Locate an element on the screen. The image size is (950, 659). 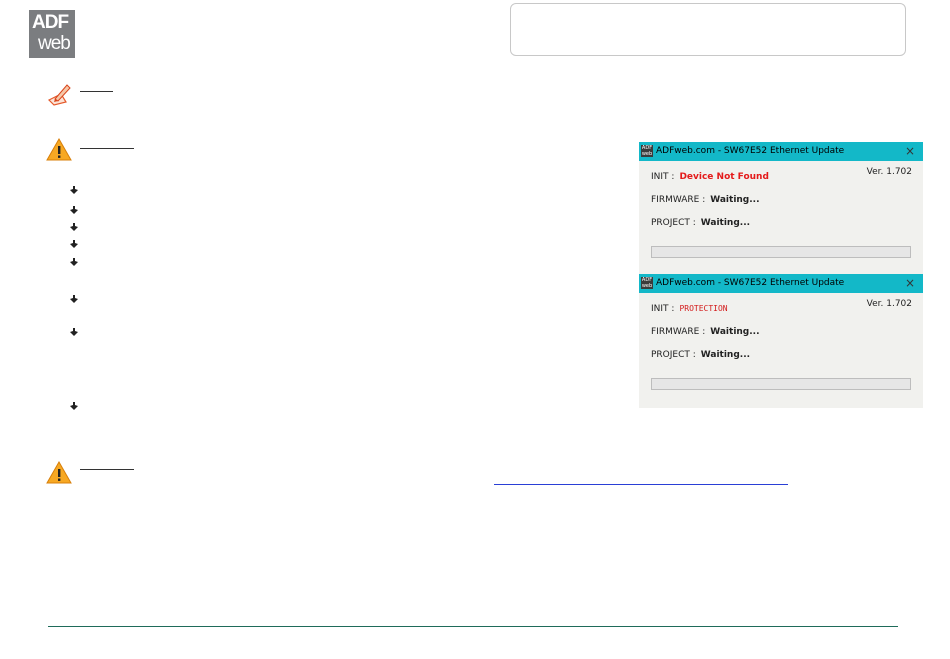
footer-rule is located at coordinates (473, 626).